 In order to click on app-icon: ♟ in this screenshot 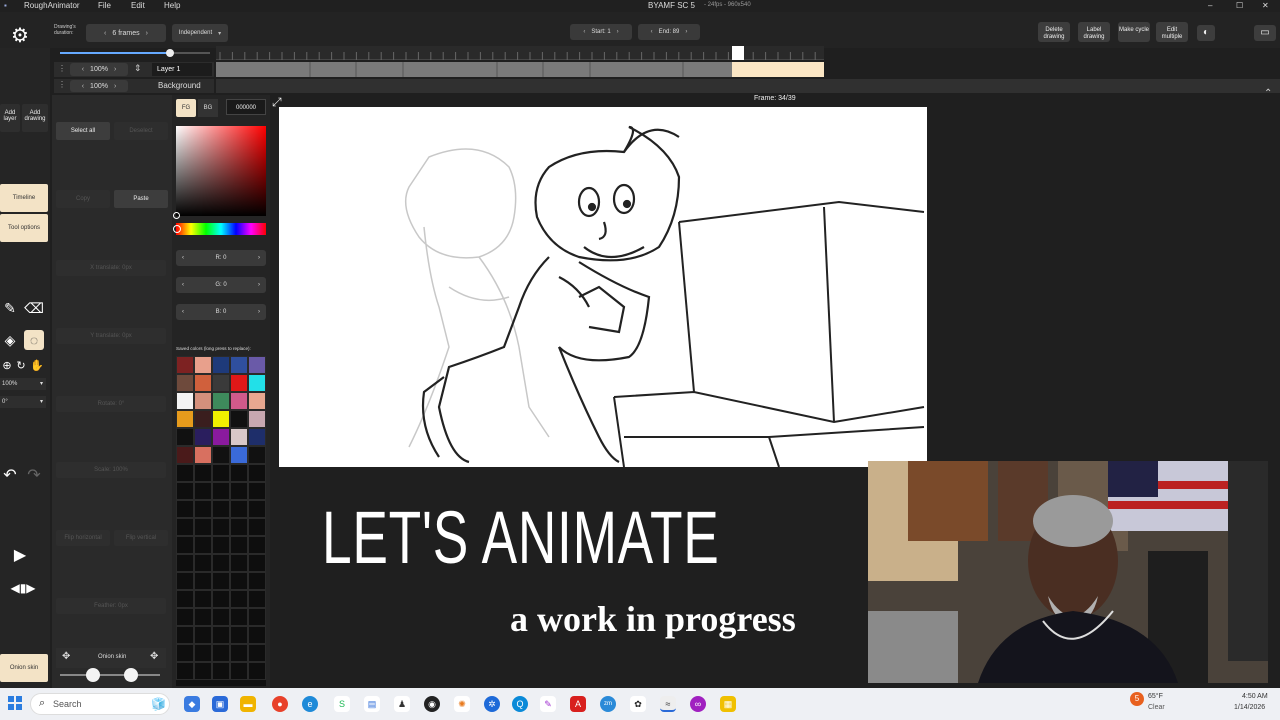, I will do `click(402, 704)`.